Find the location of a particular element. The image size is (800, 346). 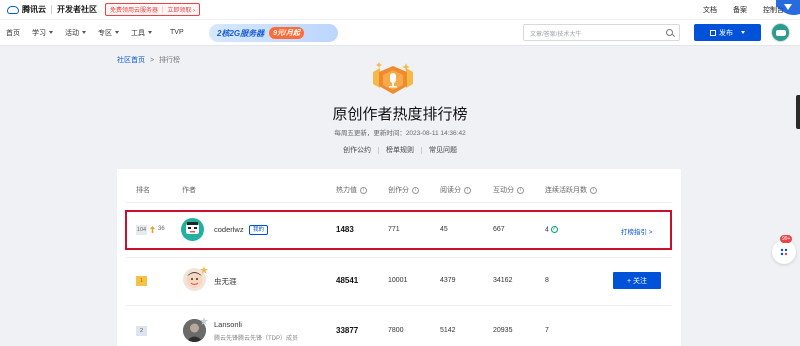

author-subtitle: 腾云先锋腾云先锋（TDP）成员 is located at coordinates (256, 339).